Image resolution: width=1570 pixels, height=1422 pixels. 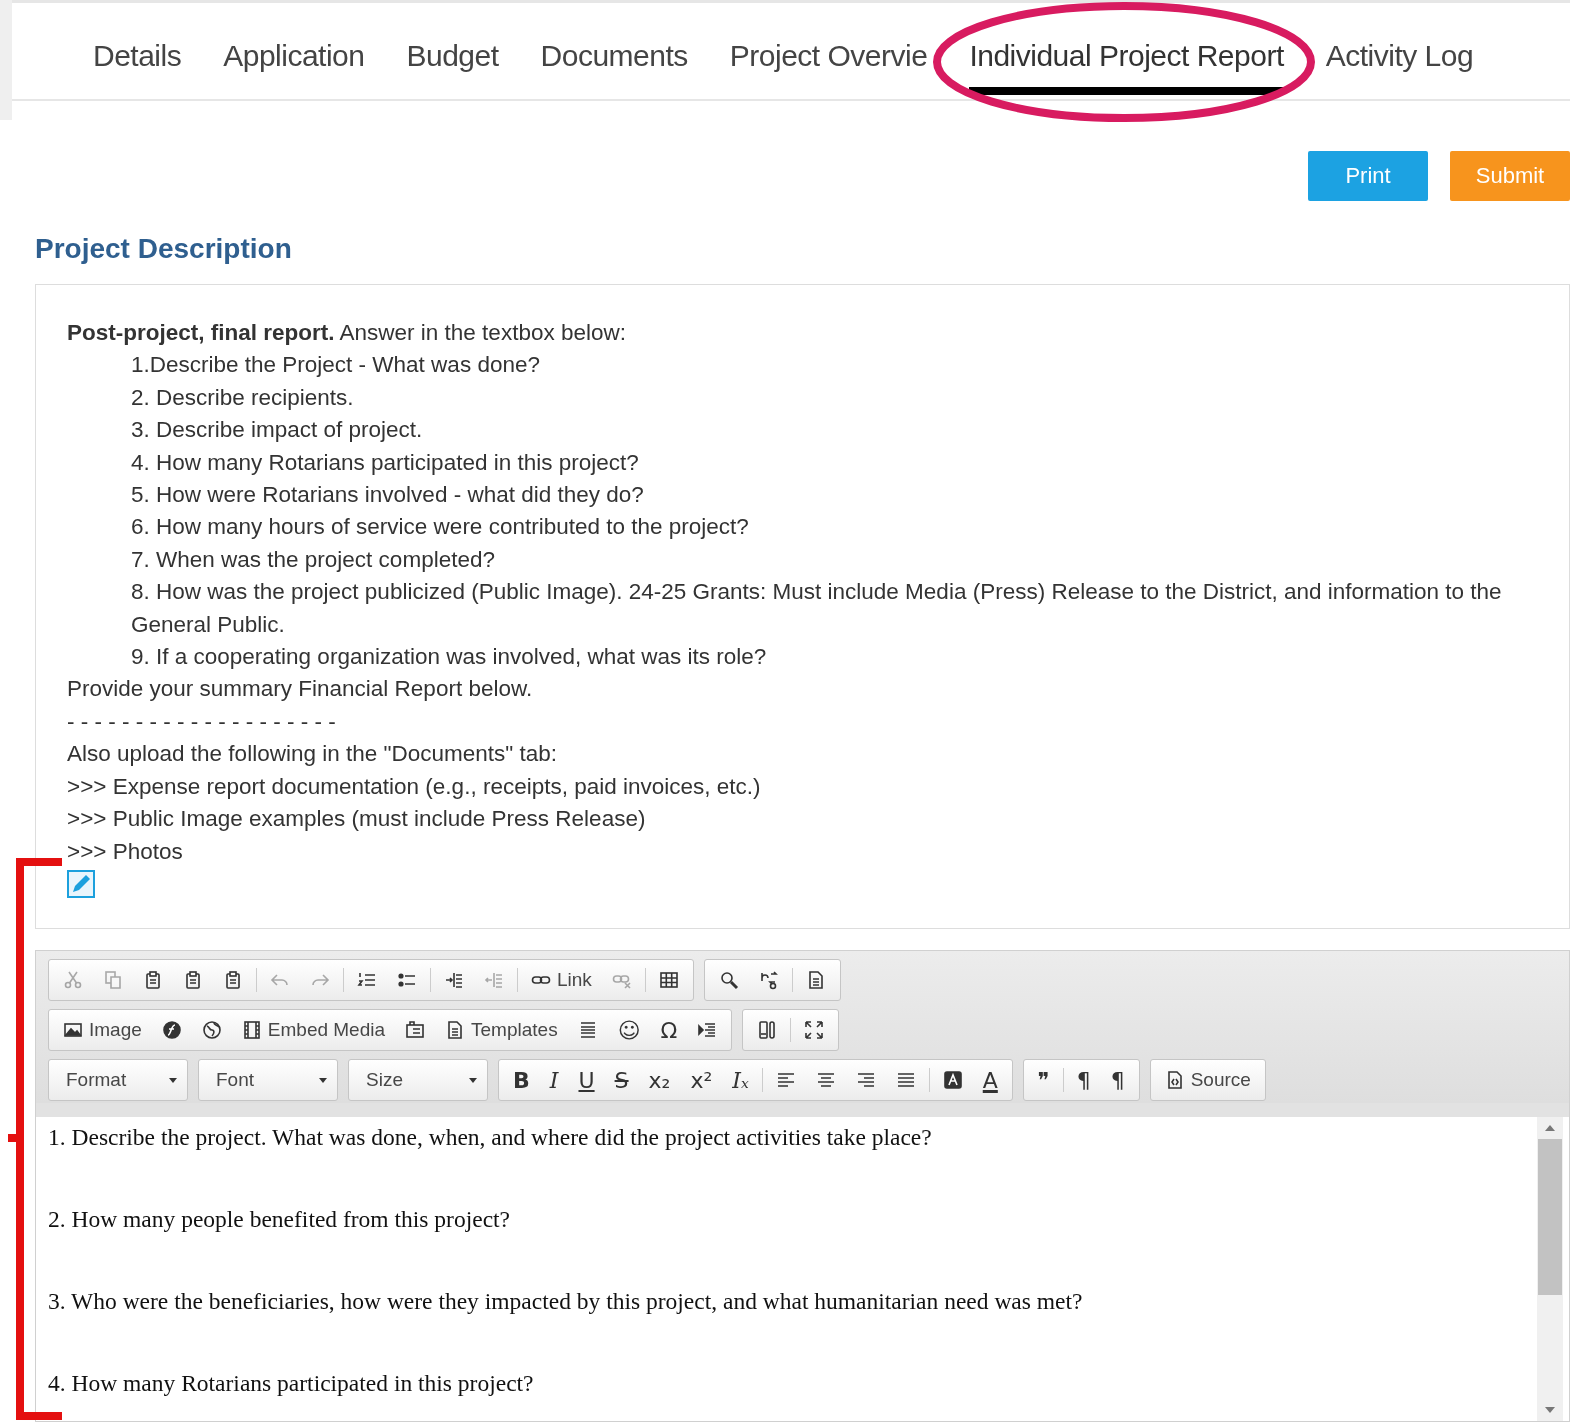 What do you see at coordinates (312, 754) in the screenshot?
I see `instruction-line: Also upload the following in the "Documents" tab:` at bounding box center [312, 754].